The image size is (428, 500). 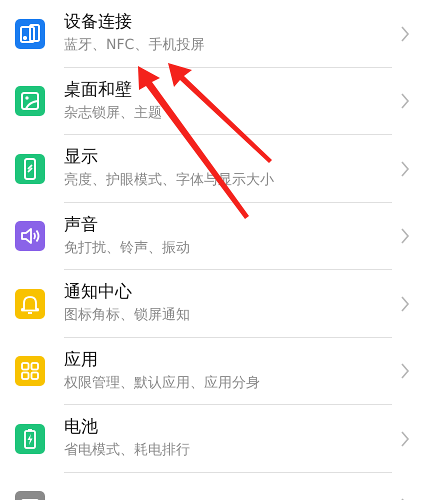 What do you see at coordinates (228, 359) in the screenshot?
I see `setting-title: 应用` at bounding box center [228, 359].